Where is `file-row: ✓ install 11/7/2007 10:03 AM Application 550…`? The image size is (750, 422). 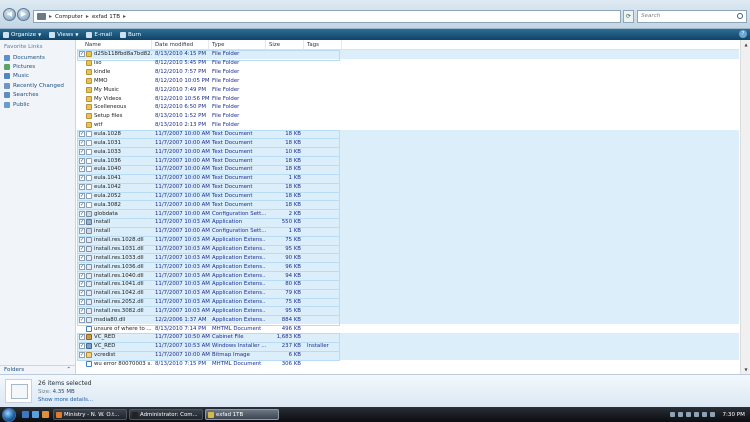 file-row: ✓ install 11/7/2007 10:03 AM Application 550… is located at coordinates (408, 223).